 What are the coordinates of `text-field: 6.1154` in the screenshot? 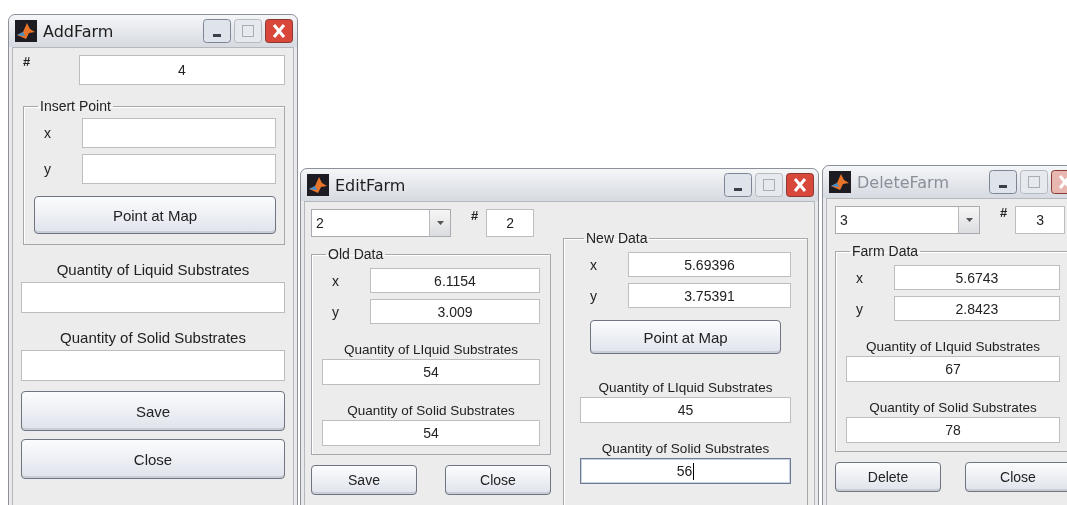 It's located at (455, 280).